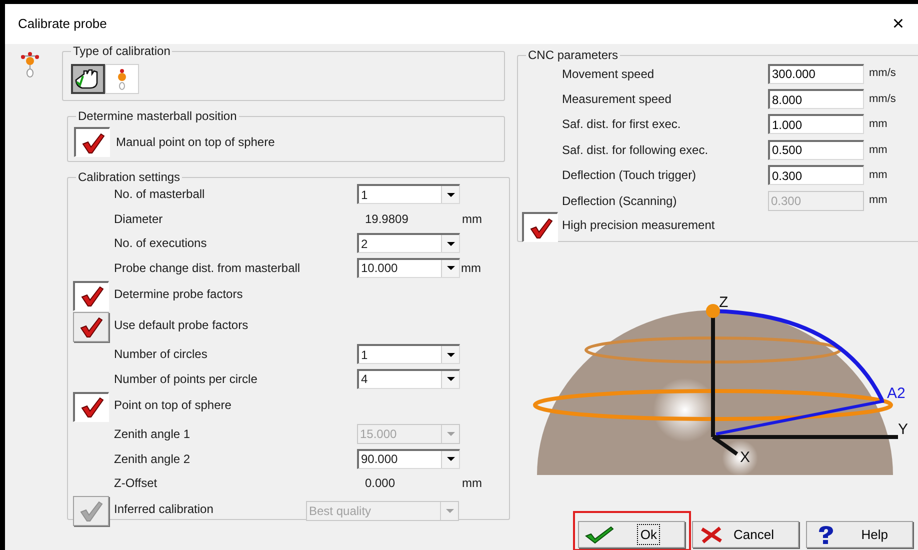 The image size is (918, 550). I want to click on angle-label: A2, so click(896, 393).